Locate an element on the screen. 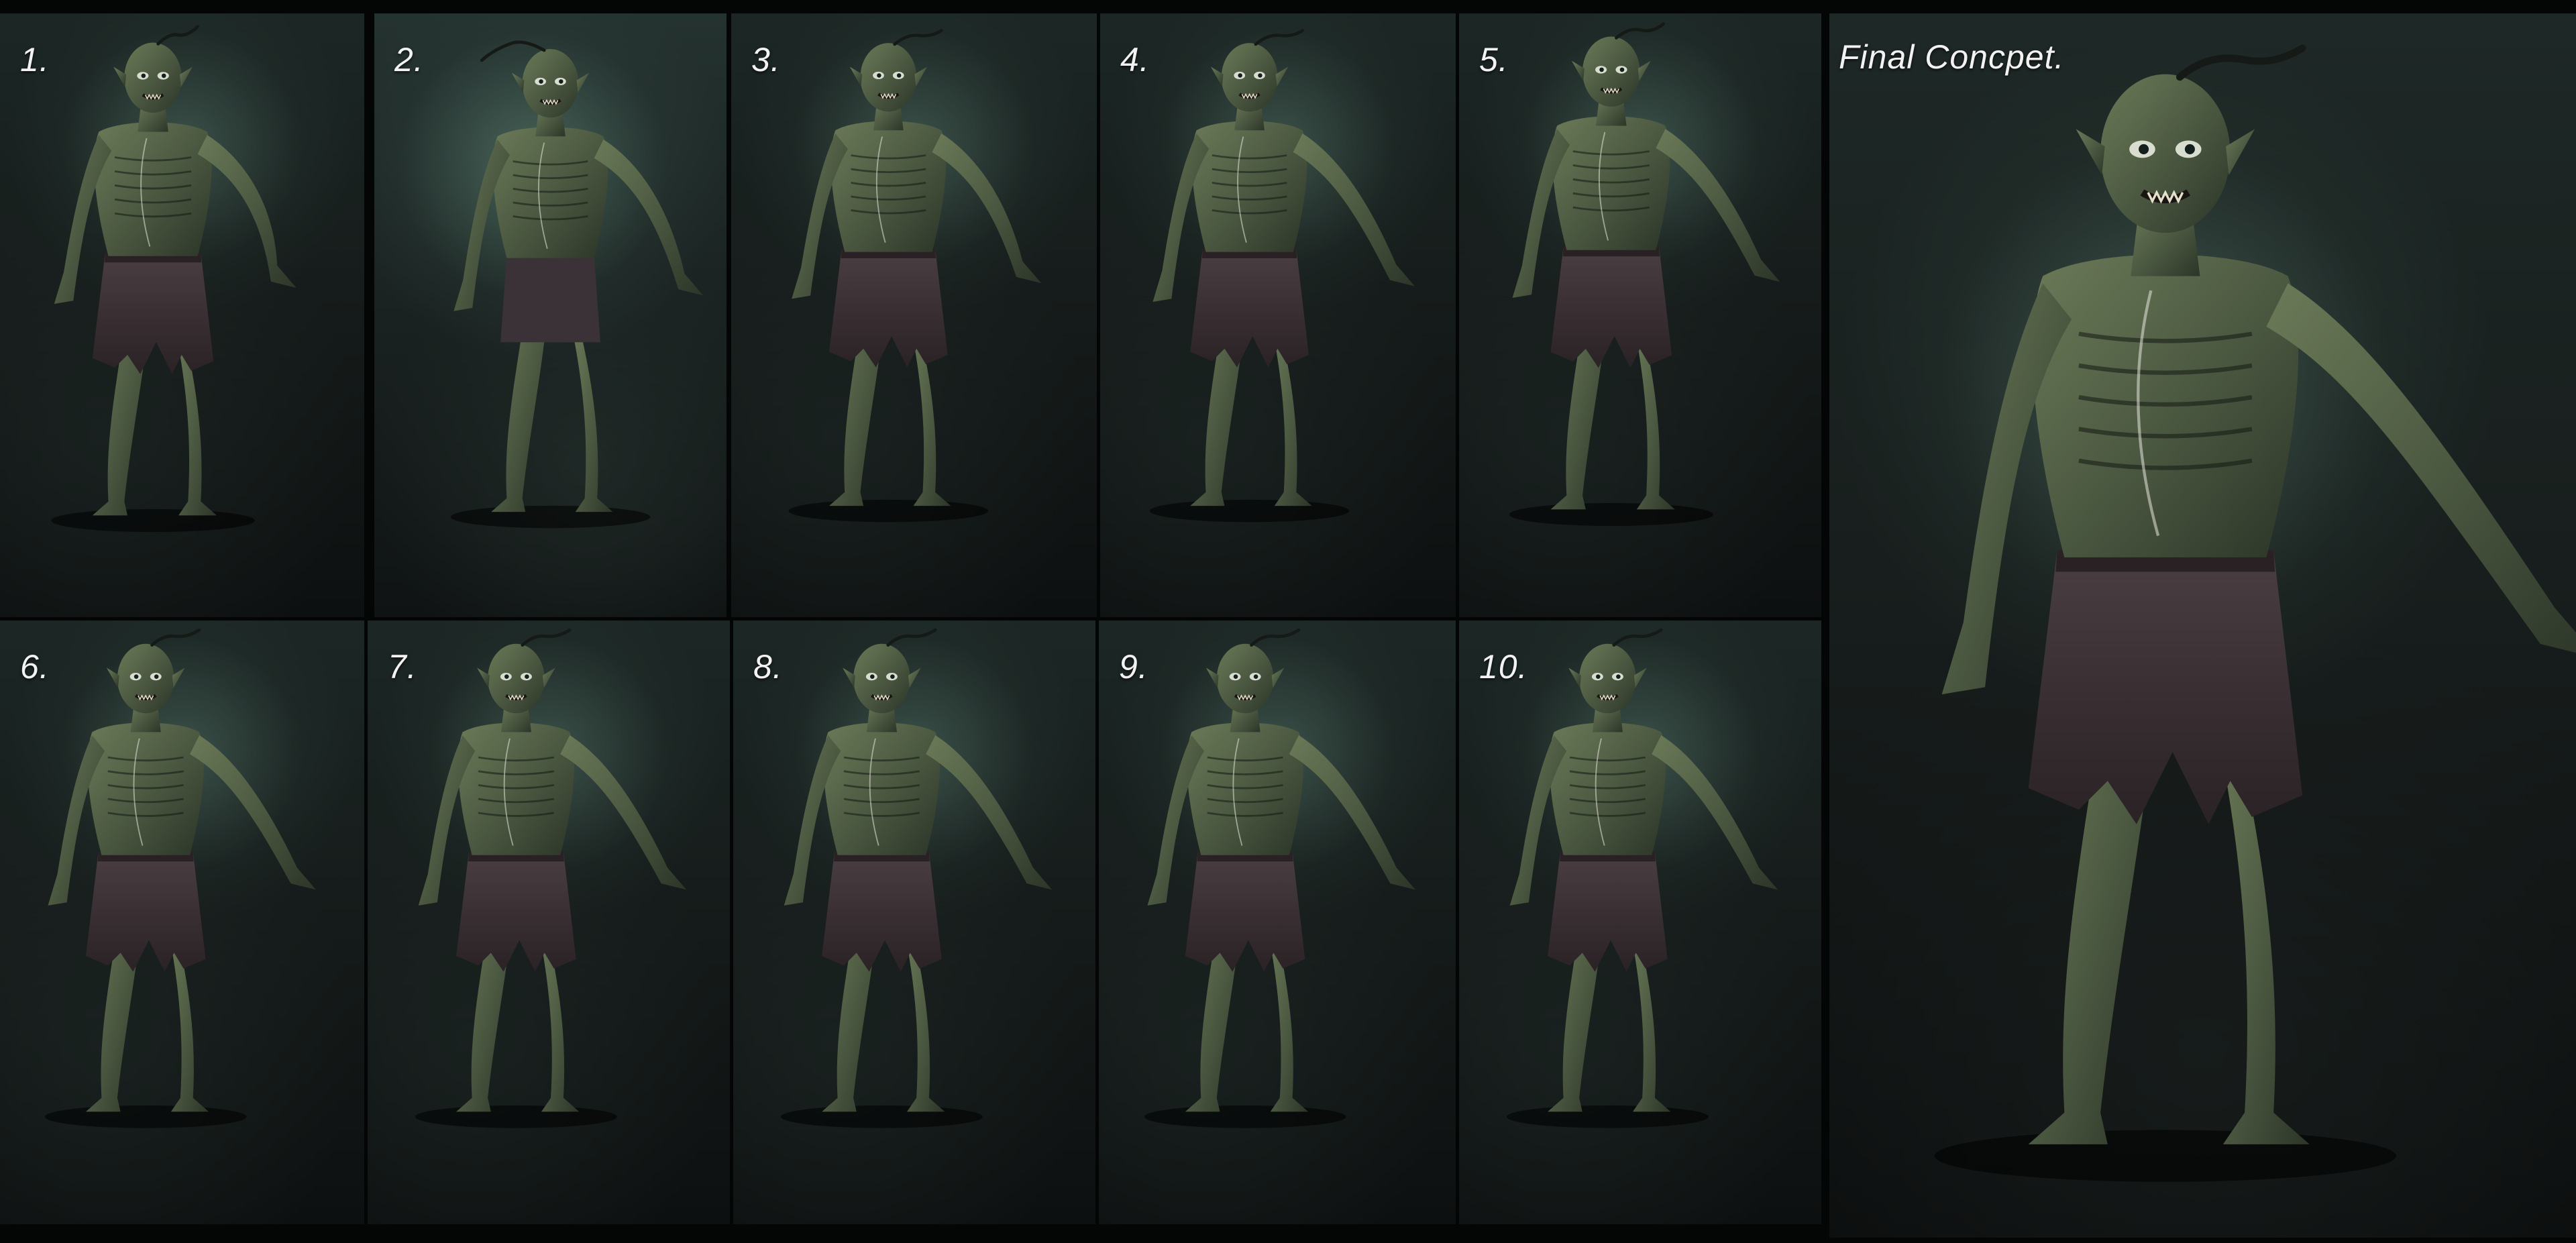  concept-panel-4: 4. is located at coordinates (1278, 315).